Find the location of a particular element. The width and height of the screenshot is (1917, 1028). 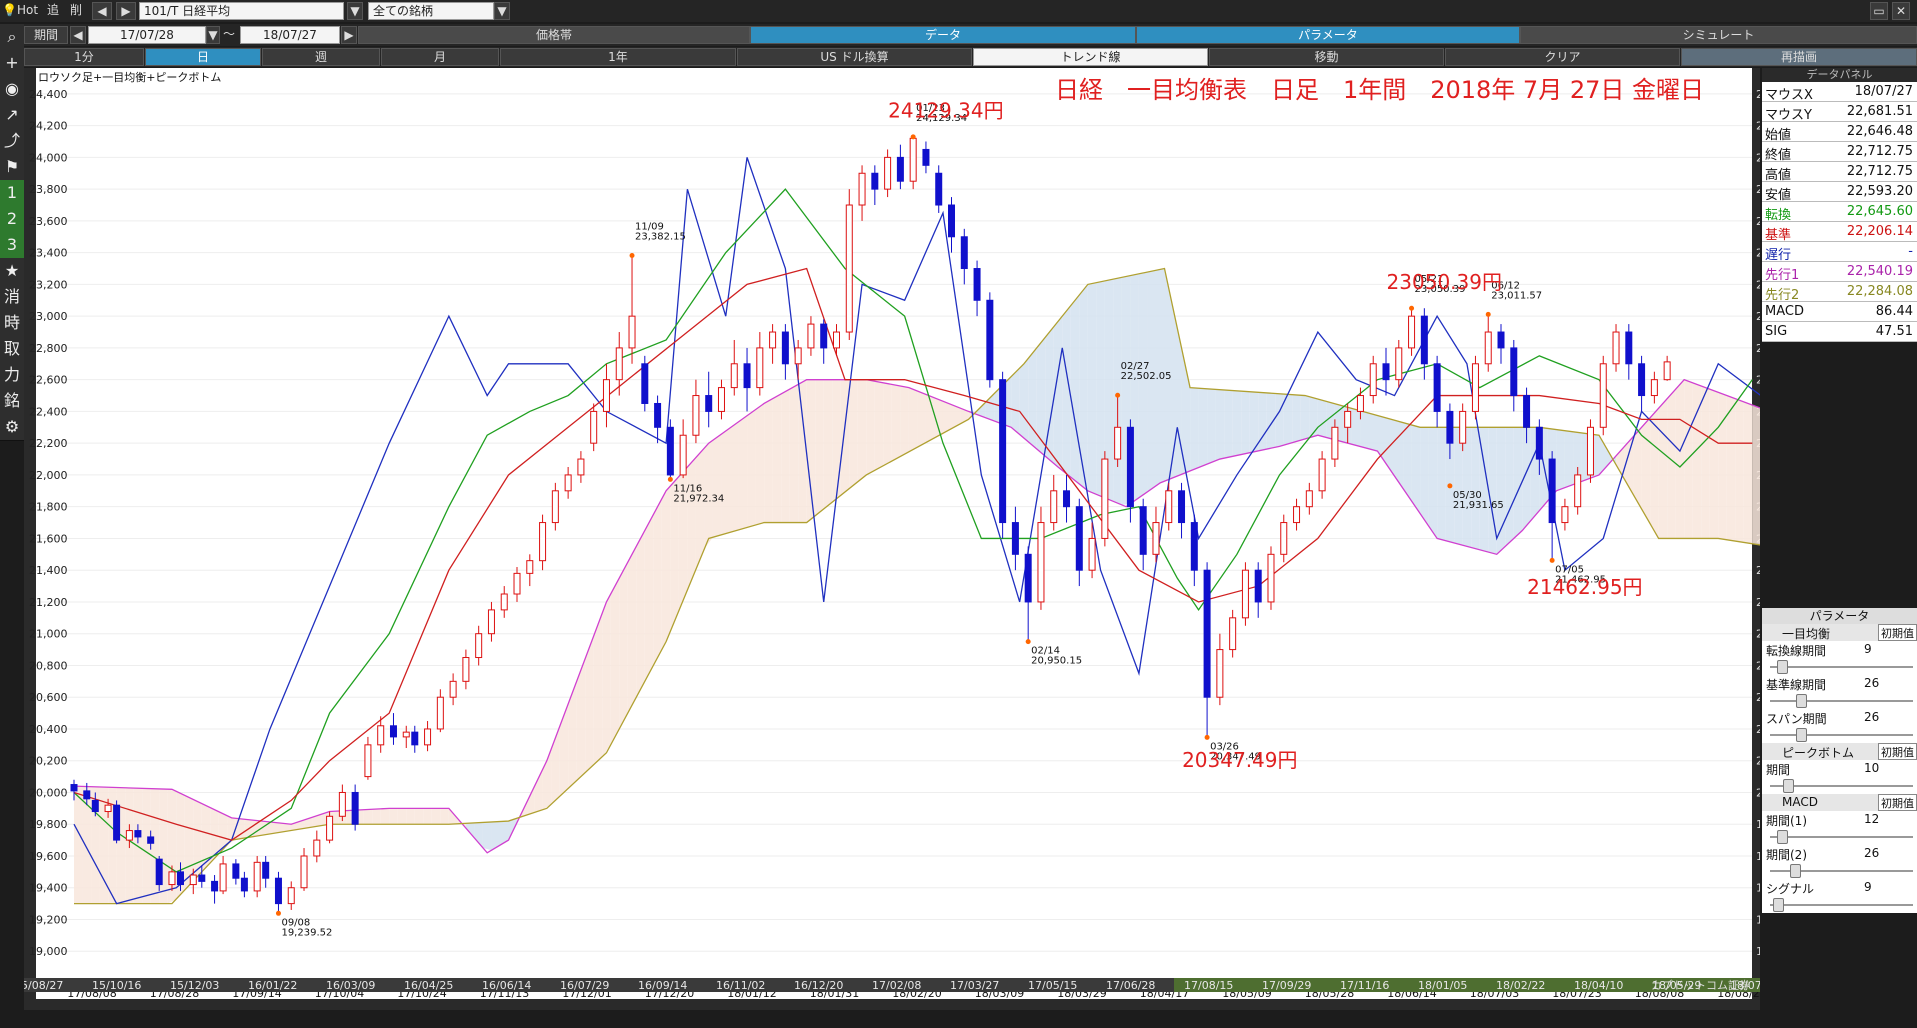

trendline-button: トレンド線 is located at coordinates (1090, 57).